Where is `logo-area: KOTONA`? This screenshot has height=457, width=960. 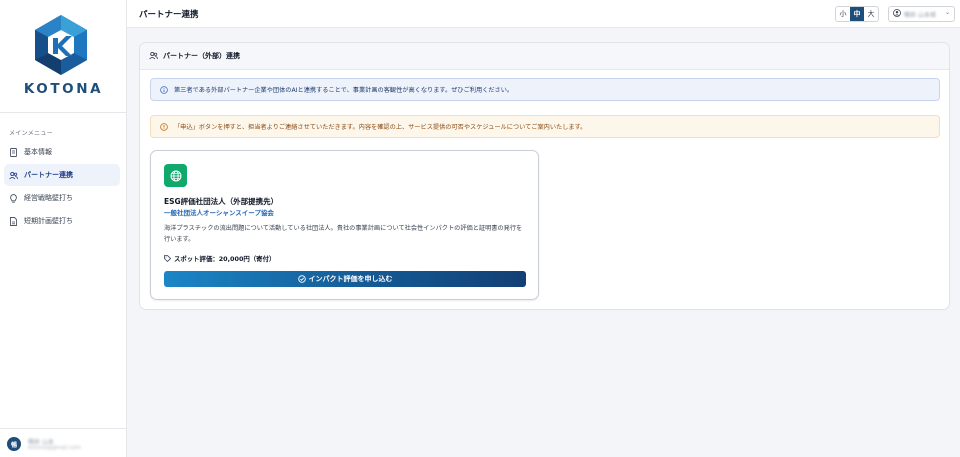 logo-area: KOTONA is located at coordinates (63, 56).